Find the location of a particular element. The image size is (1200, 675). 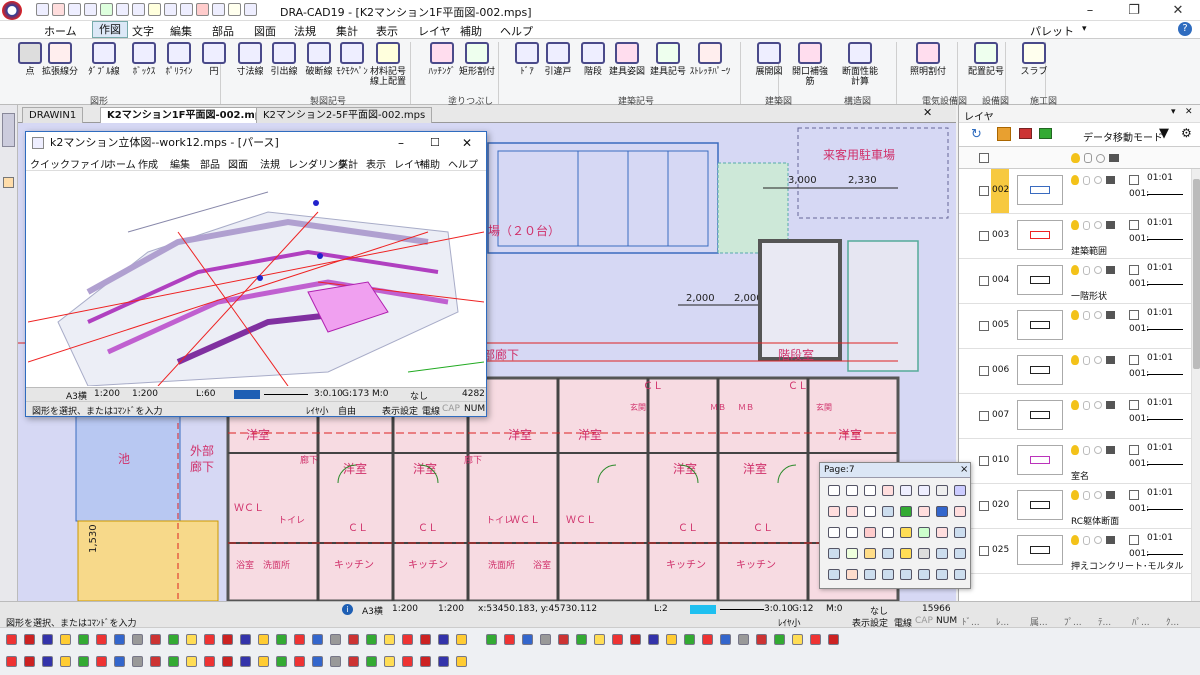

wire-button: 電線 is located at coordinates (431, 410).